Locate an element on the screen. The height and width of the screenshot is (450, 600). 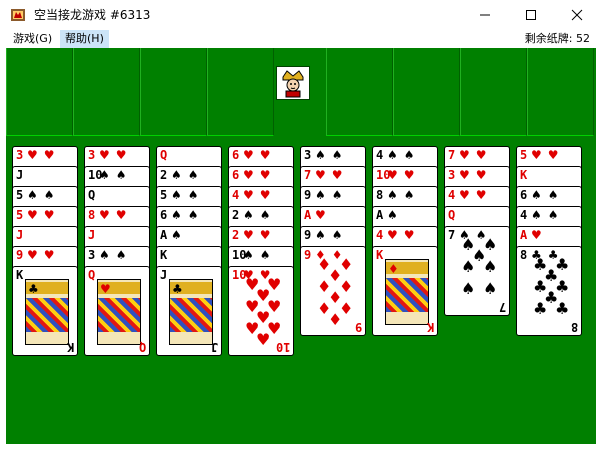
title-bar: 空当接龙游戏 #6313 is located at coordinates (300, 15).